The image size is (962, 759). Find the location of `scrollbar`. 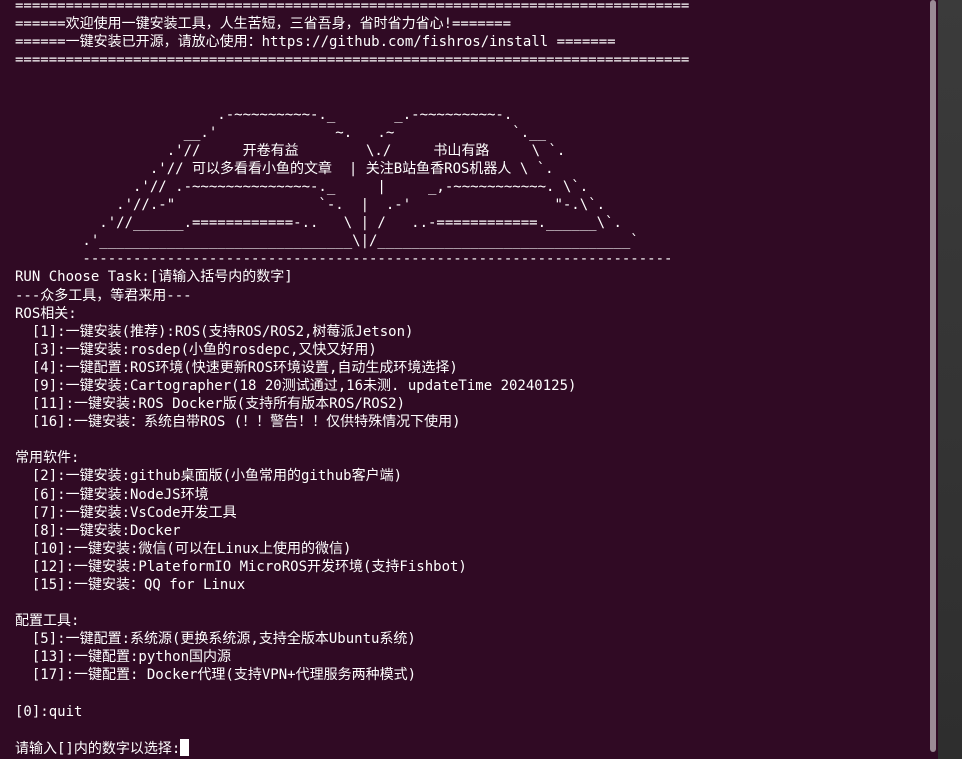

scrollbar is located at coordinates (933, 379).